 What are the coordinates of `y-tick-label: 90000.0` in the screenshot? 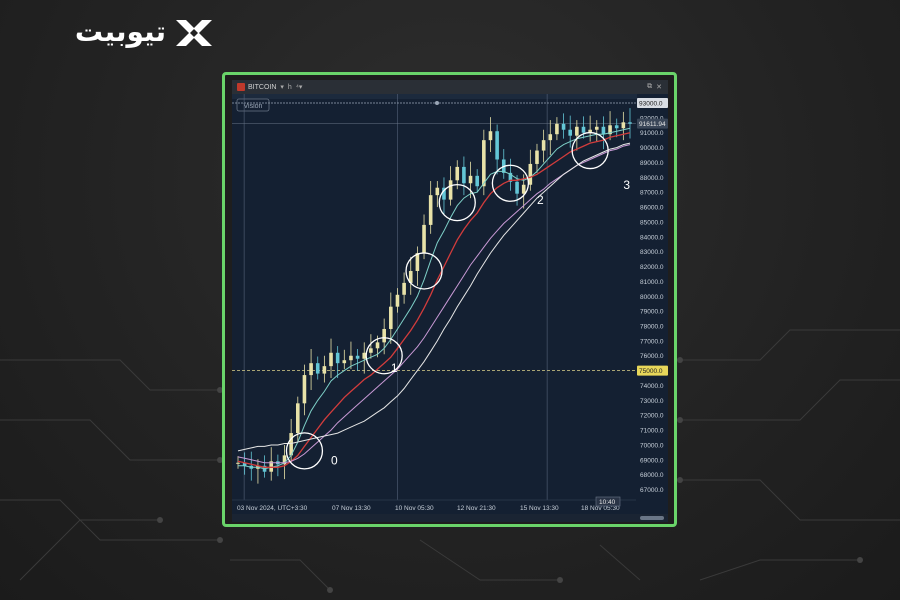 It's located at (652, 148).